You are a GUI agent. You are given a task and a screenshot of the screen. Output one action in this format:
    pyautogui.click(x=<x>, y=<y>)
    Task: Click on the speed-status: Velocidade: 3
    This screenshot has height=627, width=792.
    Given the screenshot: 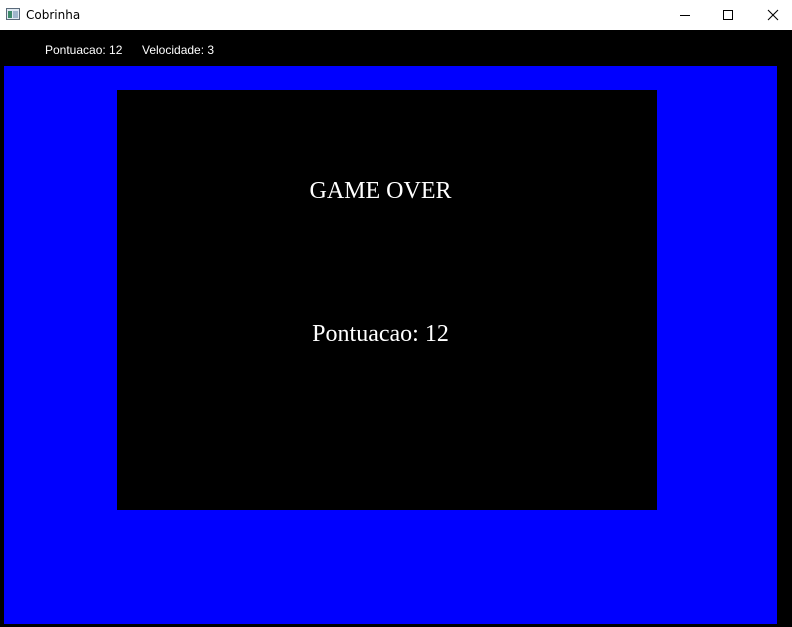 What is the action you would take?
    pyautogui.click(x=178, y=50)
    